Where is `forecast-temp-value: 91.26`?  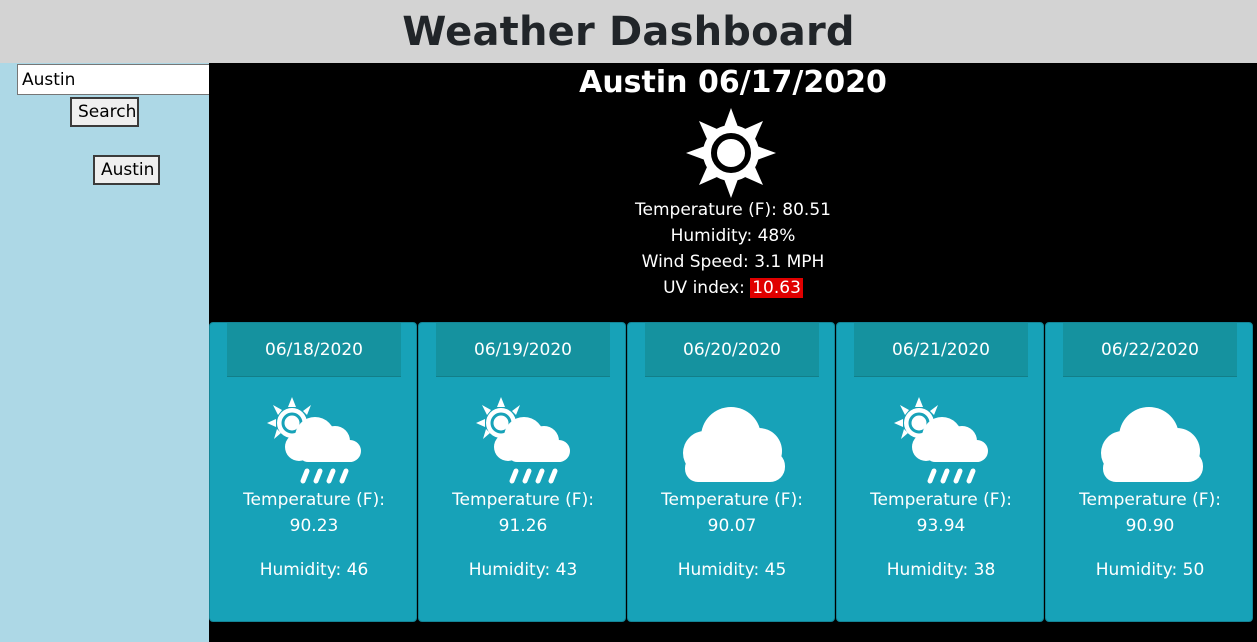
forecast-temp-value: 91.26 is located at coordinates (523, 526).